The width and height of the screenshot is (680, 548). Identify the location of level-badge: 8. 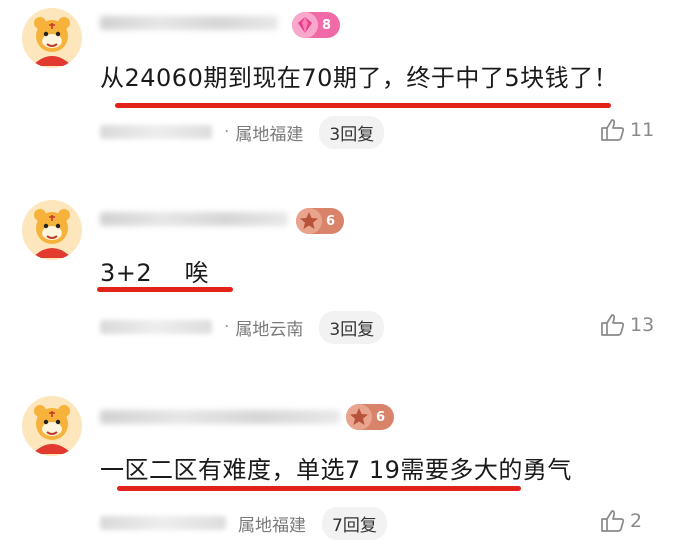
(316, 25).